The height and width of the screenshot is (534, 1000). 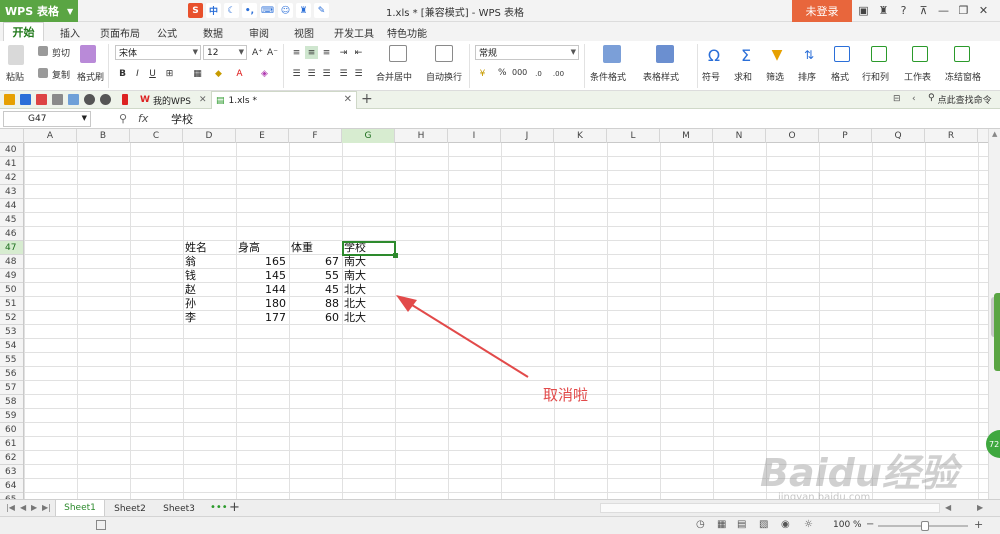 What do you see at coordinates (859, 473) in the screenshot?
I see `baidu-watermark: Baidu经验` at bounding box center [859, 473].